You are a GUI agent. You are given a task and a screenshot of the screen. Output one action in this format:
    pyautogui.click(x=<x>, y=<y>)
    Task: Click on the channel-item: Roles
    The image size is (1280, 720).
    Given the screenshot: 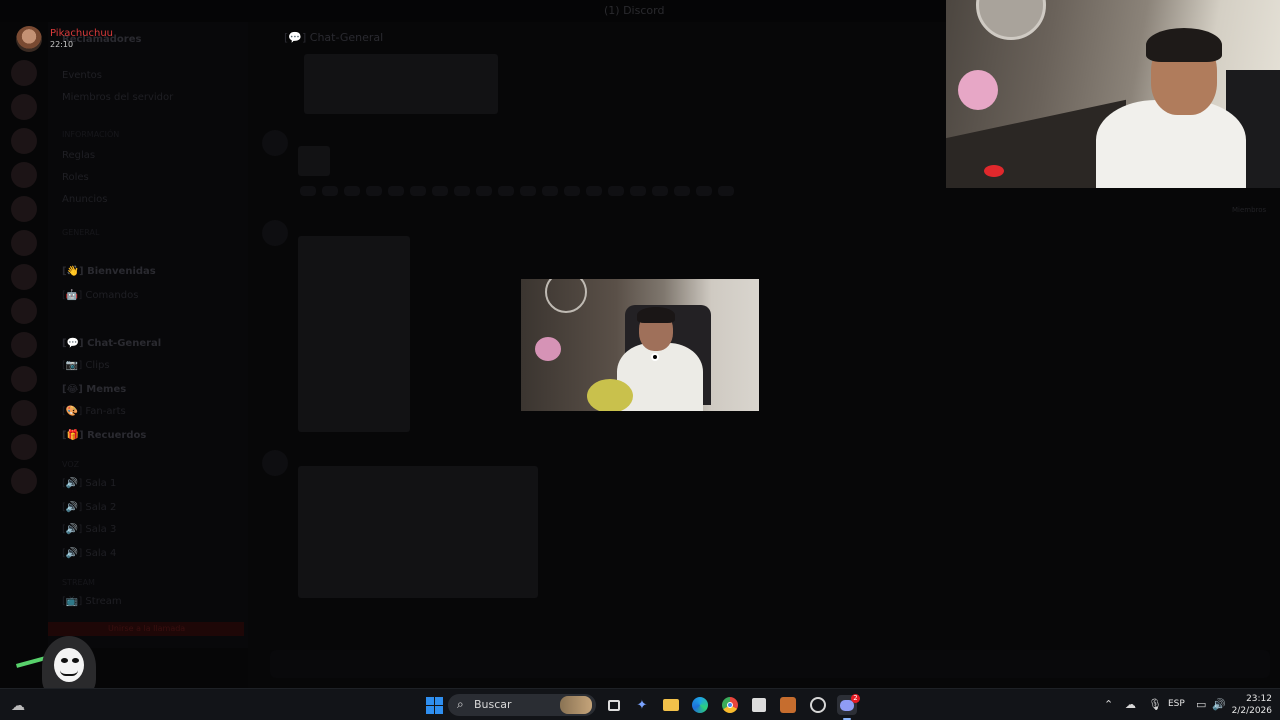 What is the action you would take?
    pyautogui.click(x=75, y=177)
    